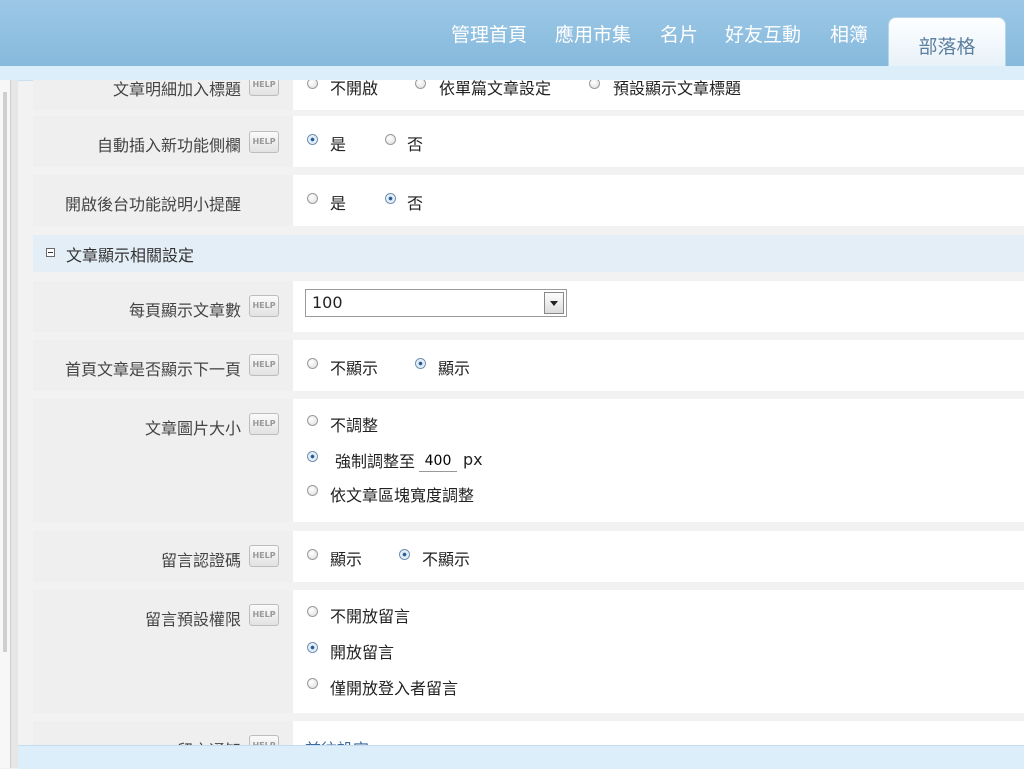  Describe the element at coordinates (152, 369) in the screenshot. I see `setting-label: 首頁文章是否顯示下一頁` at that location.